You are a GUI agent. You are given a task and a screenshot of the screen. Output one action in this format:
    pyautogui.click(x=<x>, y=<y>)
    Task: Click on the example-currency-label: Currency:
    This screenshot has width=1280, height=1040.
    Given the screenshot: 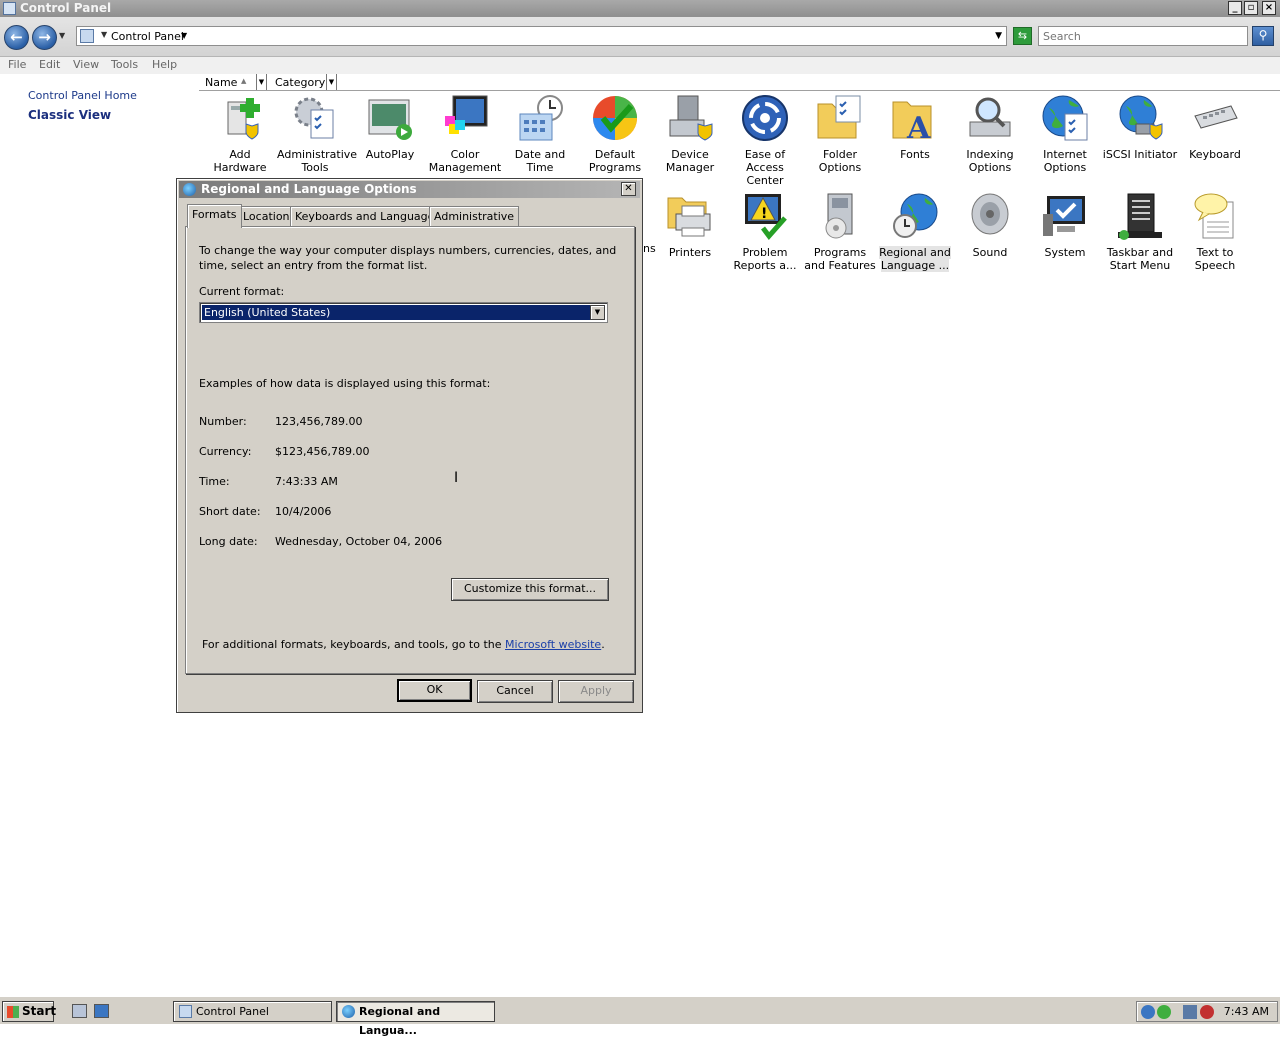 What is the action you would take?
    pyautogui.click(x=225, y=451)
    